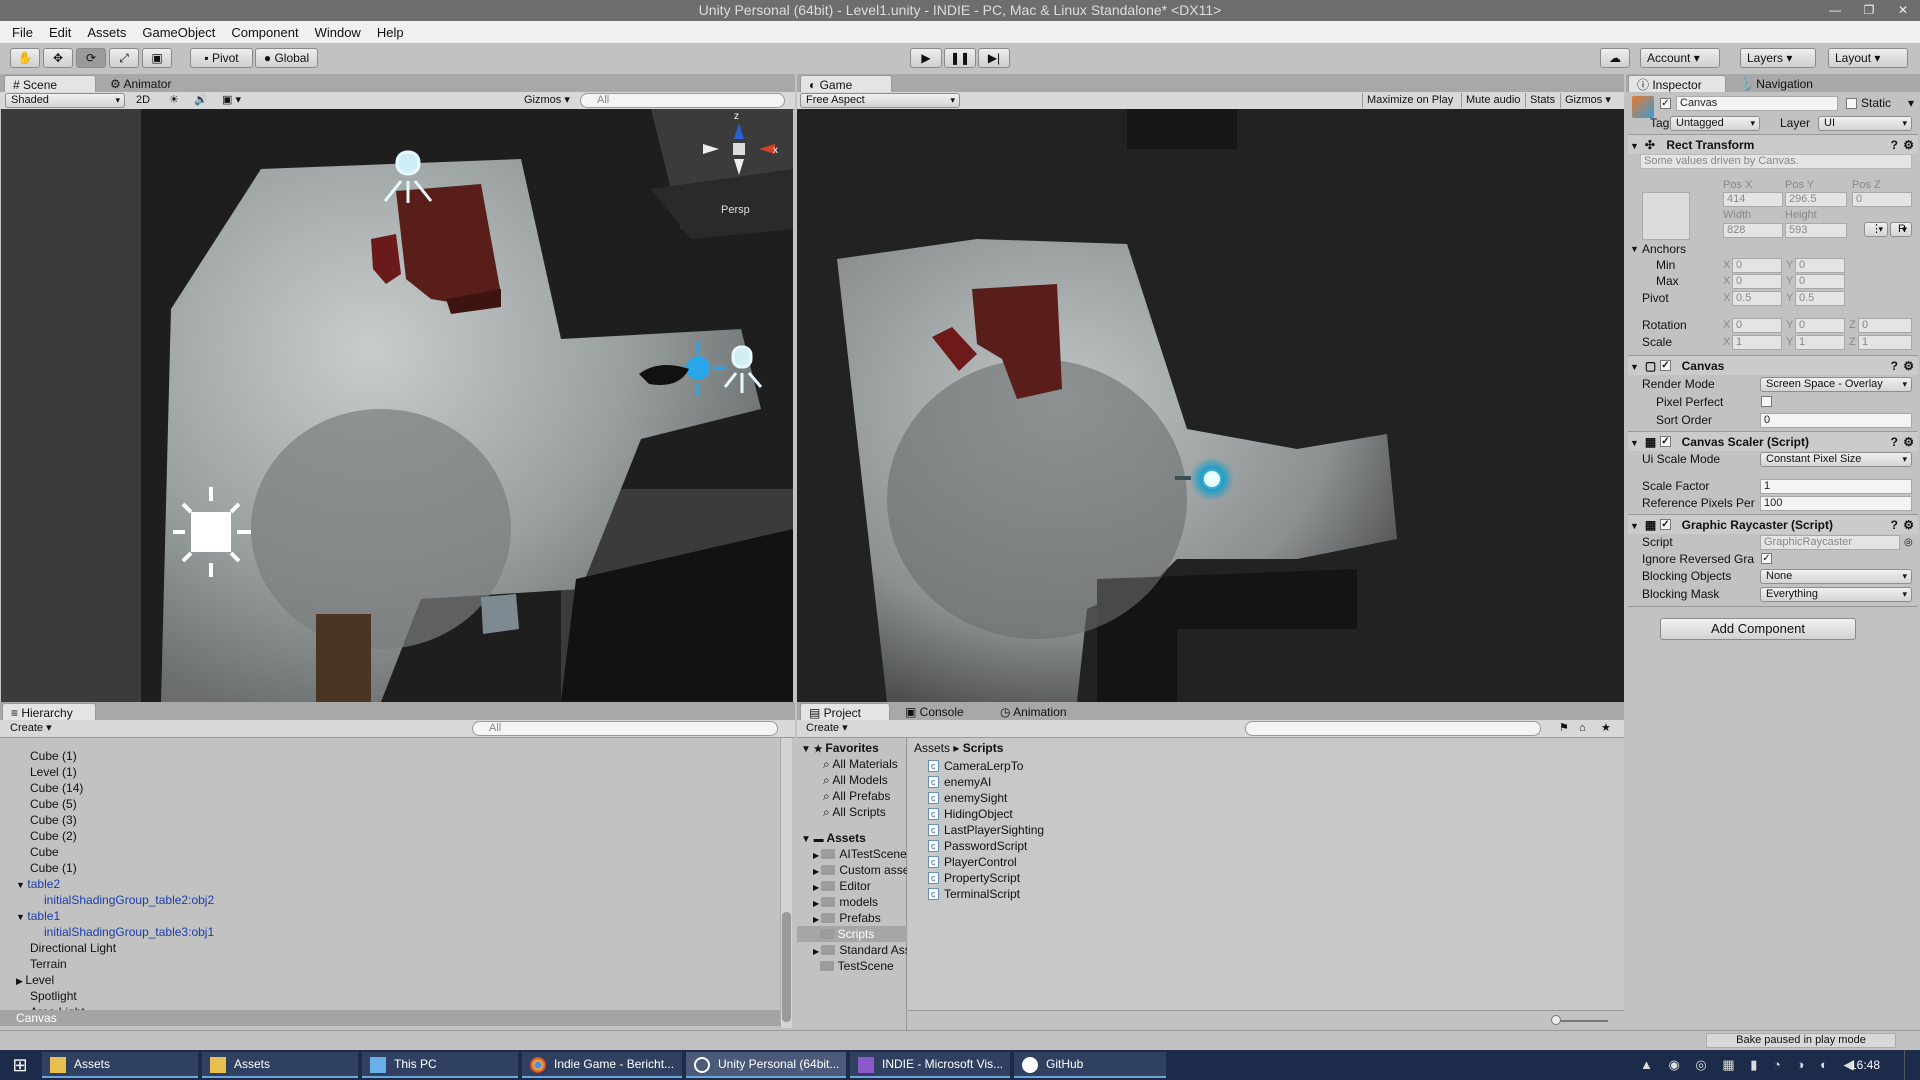 The image size is (1920, 1080). I want to click on filter-type-icon: ⚑, so click(1564, 728).